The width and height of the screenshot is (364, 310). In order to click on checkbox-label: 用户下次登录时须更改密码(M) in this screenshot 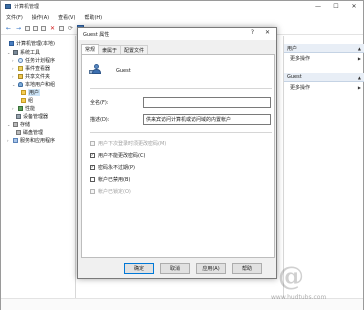, I will do `click(132, 143)`.